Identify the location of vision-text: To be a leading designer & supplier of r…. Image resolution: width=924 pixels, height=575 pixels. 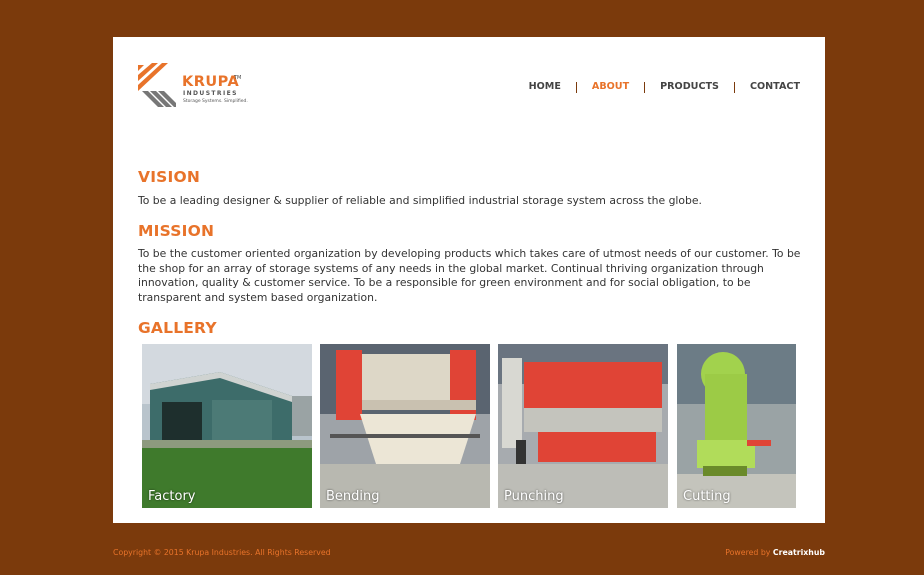
(420, 200).